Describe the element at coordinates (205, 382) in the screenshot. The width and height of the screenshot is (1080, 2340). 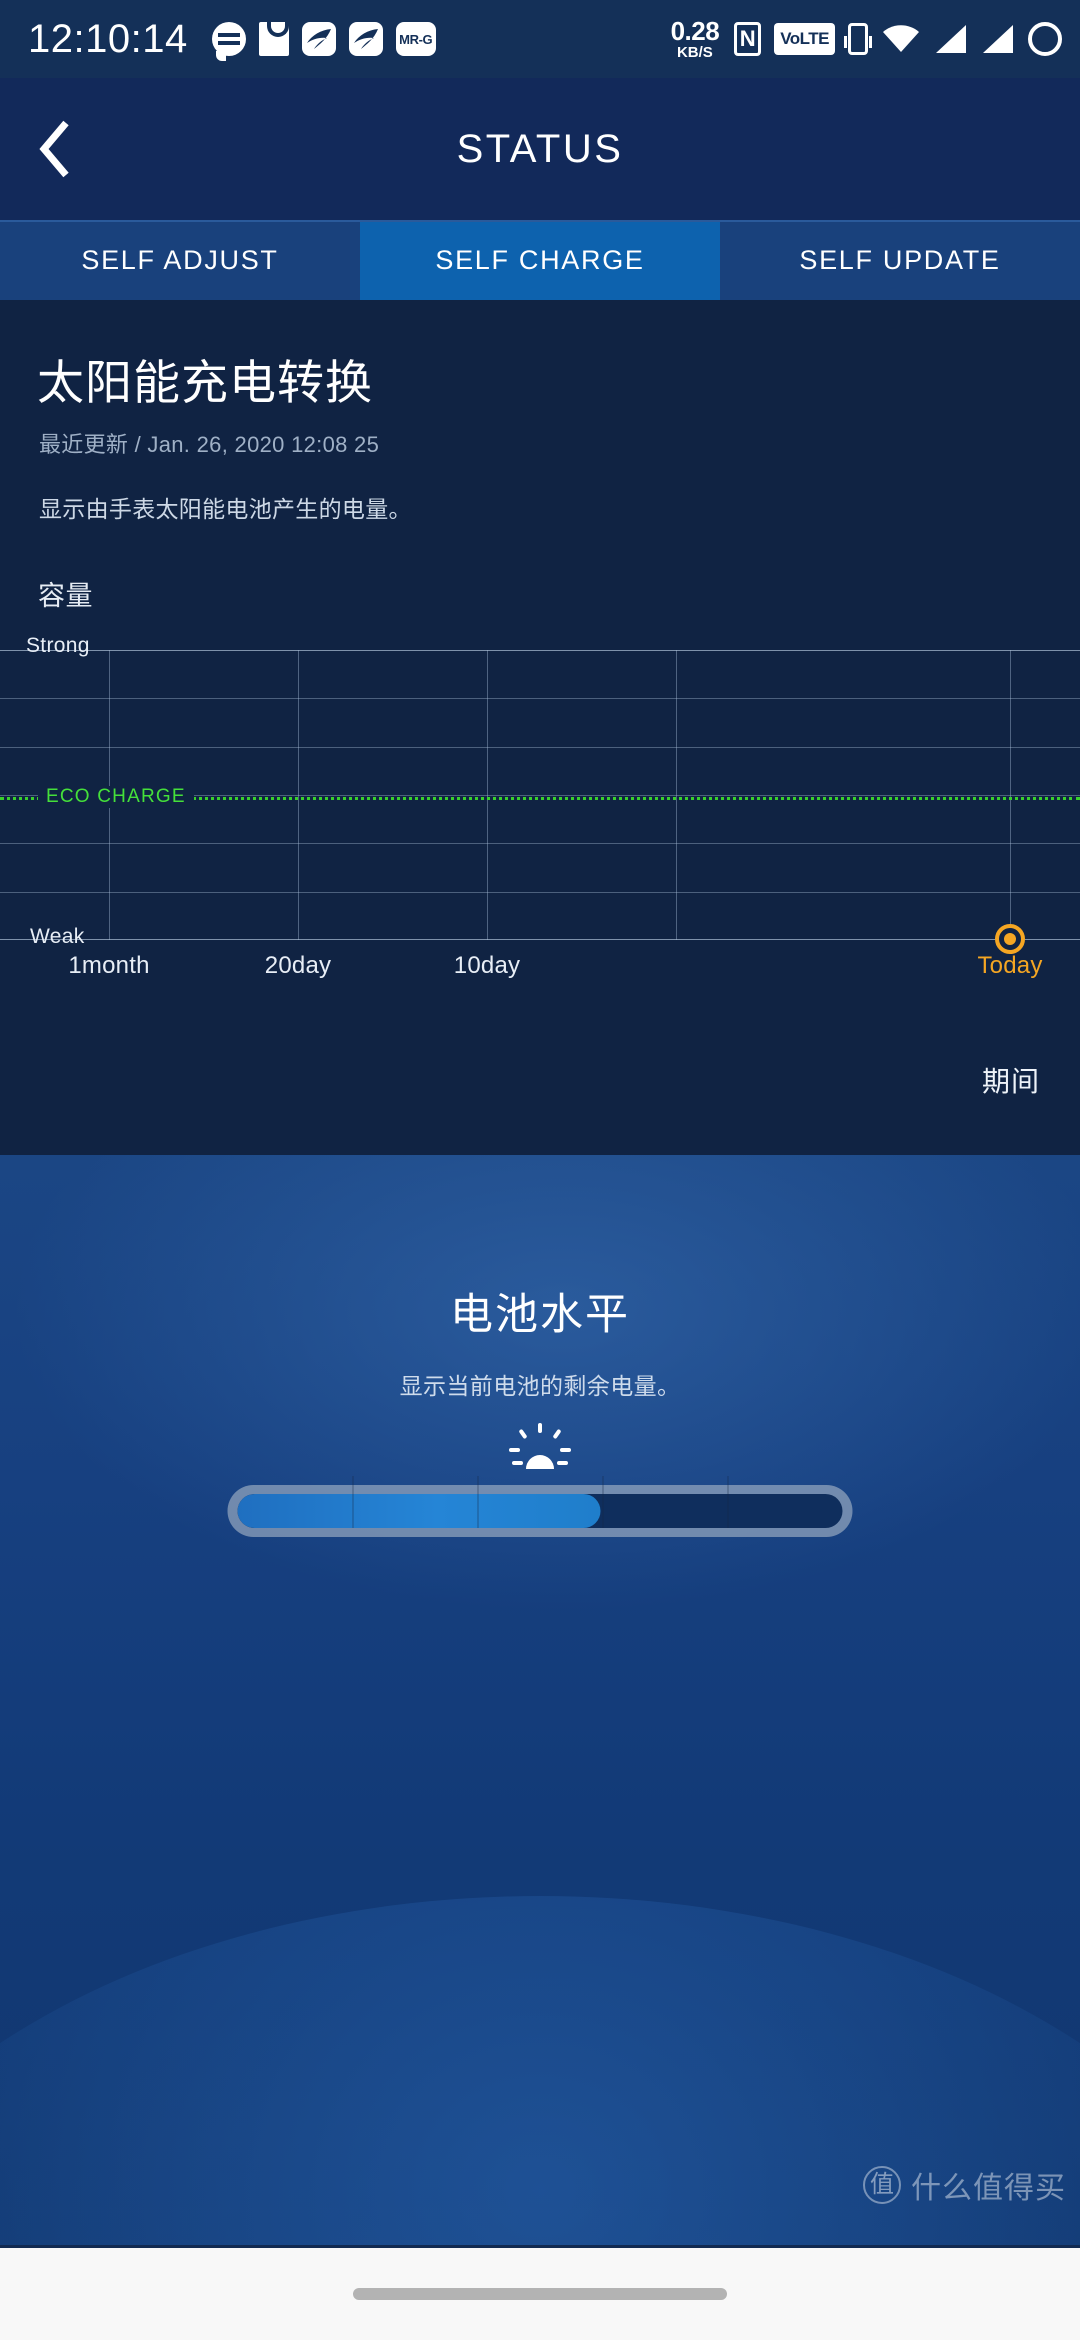
I see `solar-section-title: 太阳能充电转换` at that location.